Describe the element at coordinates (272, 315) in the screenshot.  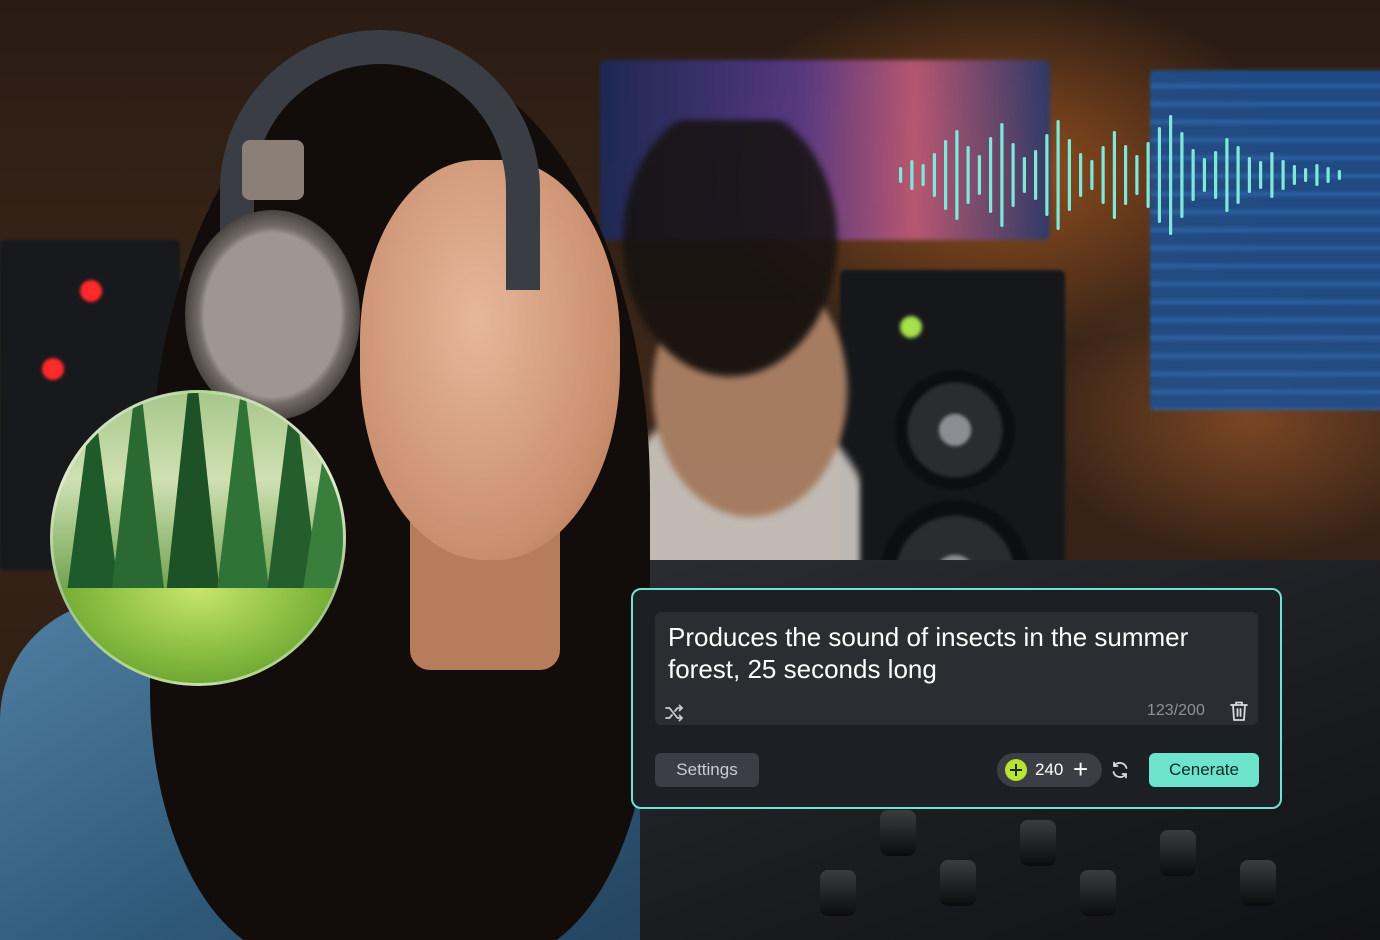
I see `headphone-earcup` at that location.